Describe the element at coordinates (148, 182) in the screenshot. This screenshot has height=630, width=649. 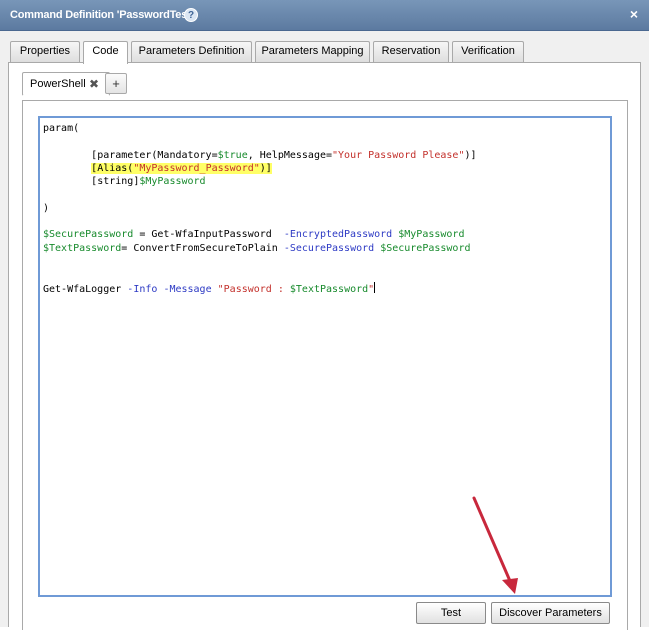
I see `code-line: [string]$MyPassword` at that location.